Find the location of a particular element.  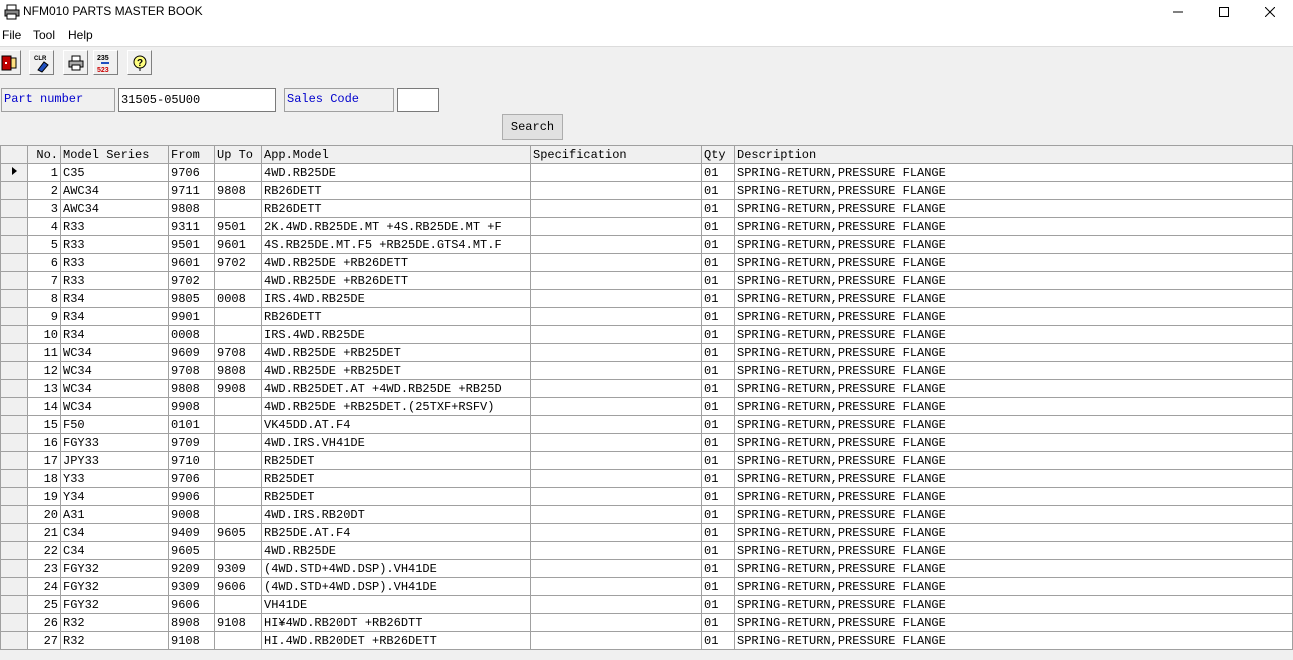

col-model-series-header: Model Series is located at coordinates (114, 154).